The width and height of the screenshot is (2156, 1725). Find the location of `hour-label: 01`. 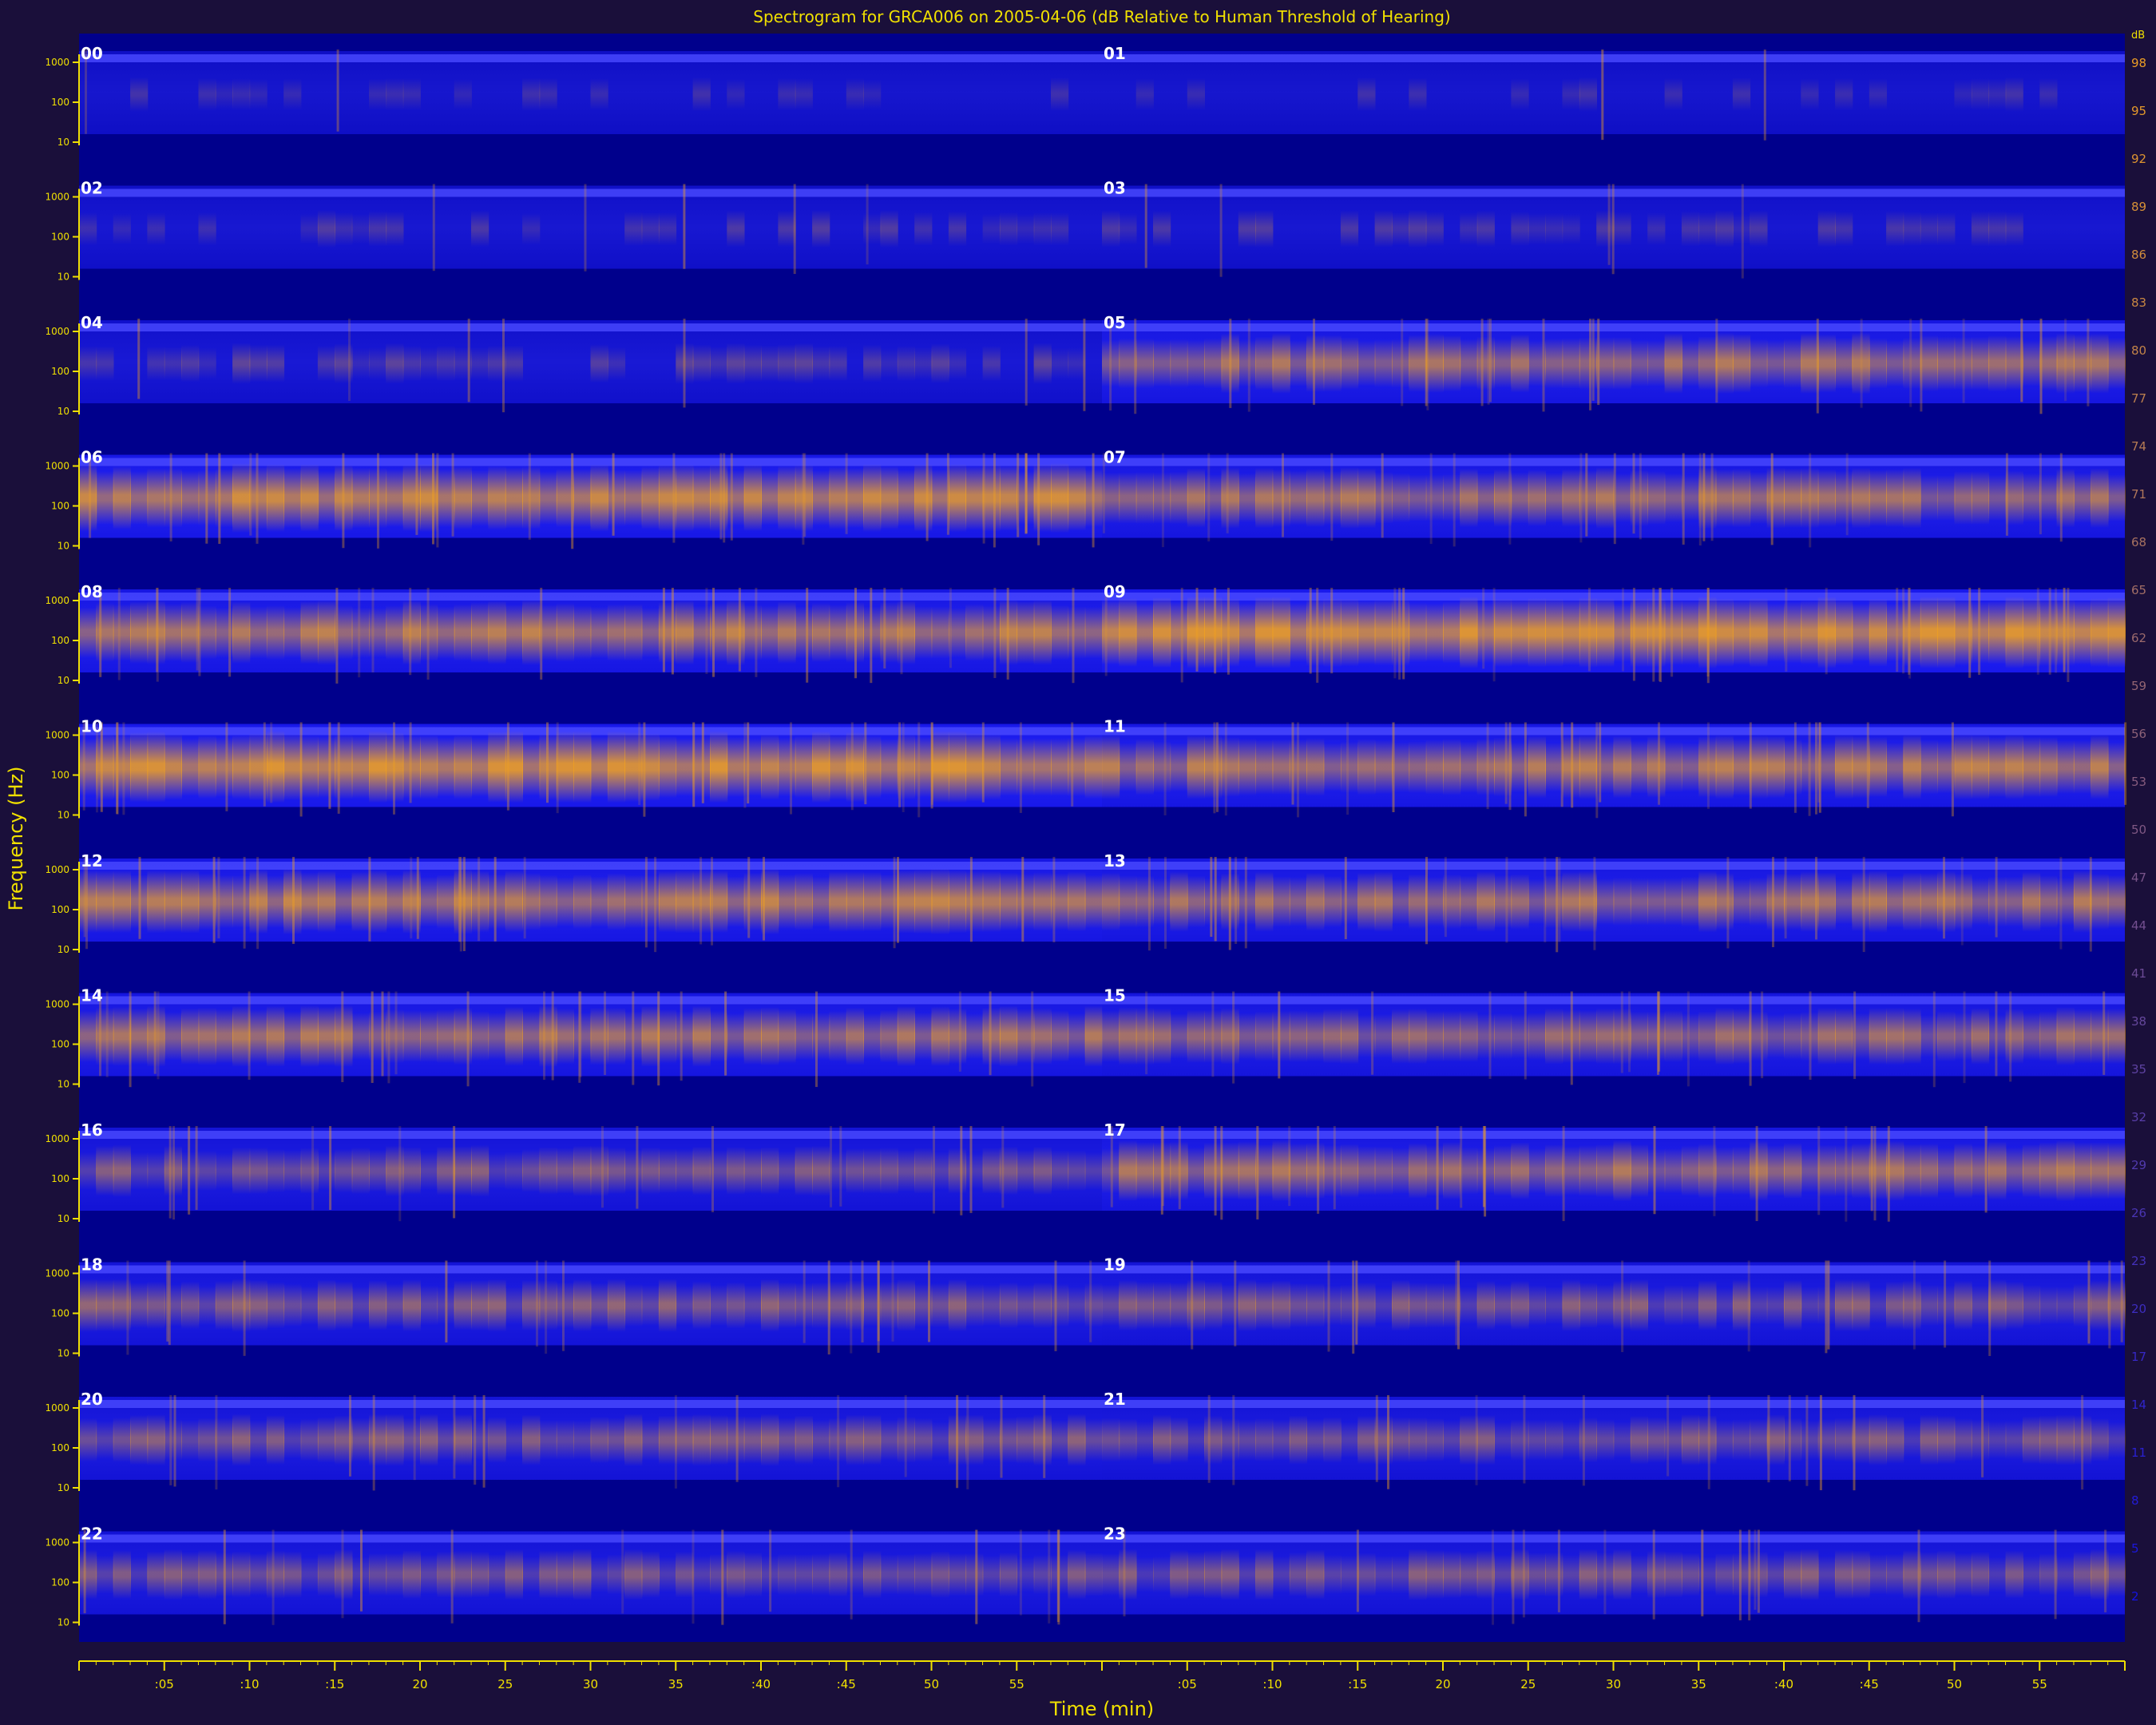

hour-label: 01 is located at coordinates (1115, 54).